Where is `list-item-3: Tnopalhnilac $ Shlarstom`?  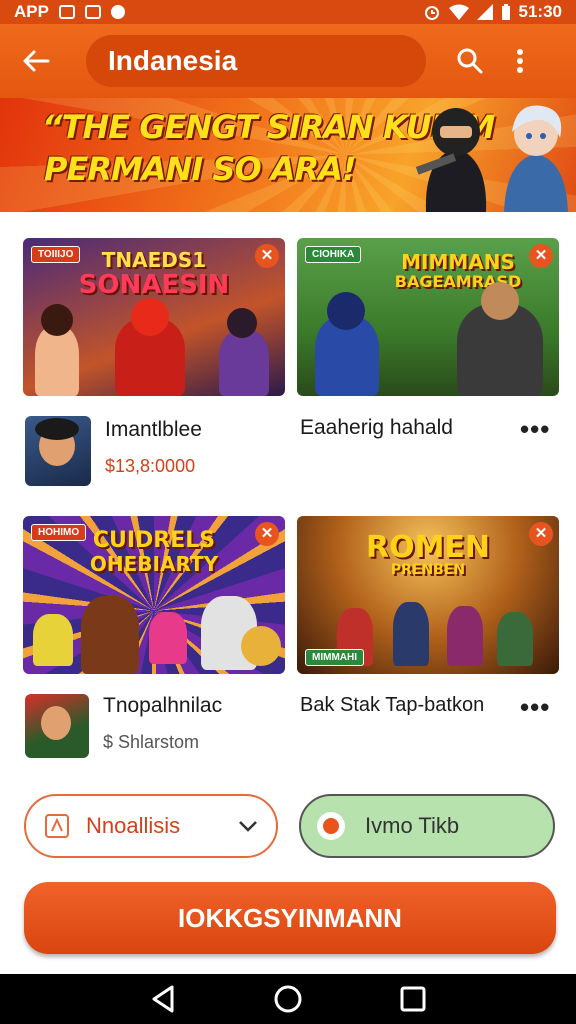 list-item-3: Tnopalhnilac $ Shlarstom is located at coordinates (123, 726).